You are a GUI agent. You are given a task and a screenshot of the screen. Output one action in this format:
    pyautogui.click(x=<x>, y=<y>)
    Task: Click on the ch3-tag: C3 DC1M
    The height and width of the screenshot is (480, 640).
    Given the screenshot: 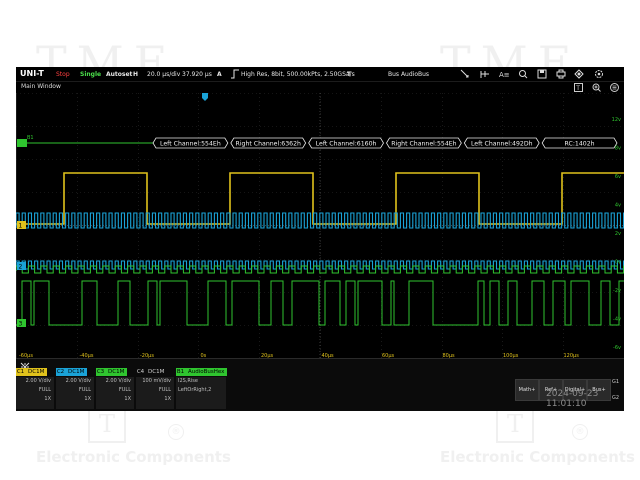 What is the action you would take?
    pyautogui.click(x=112, y=372)
    